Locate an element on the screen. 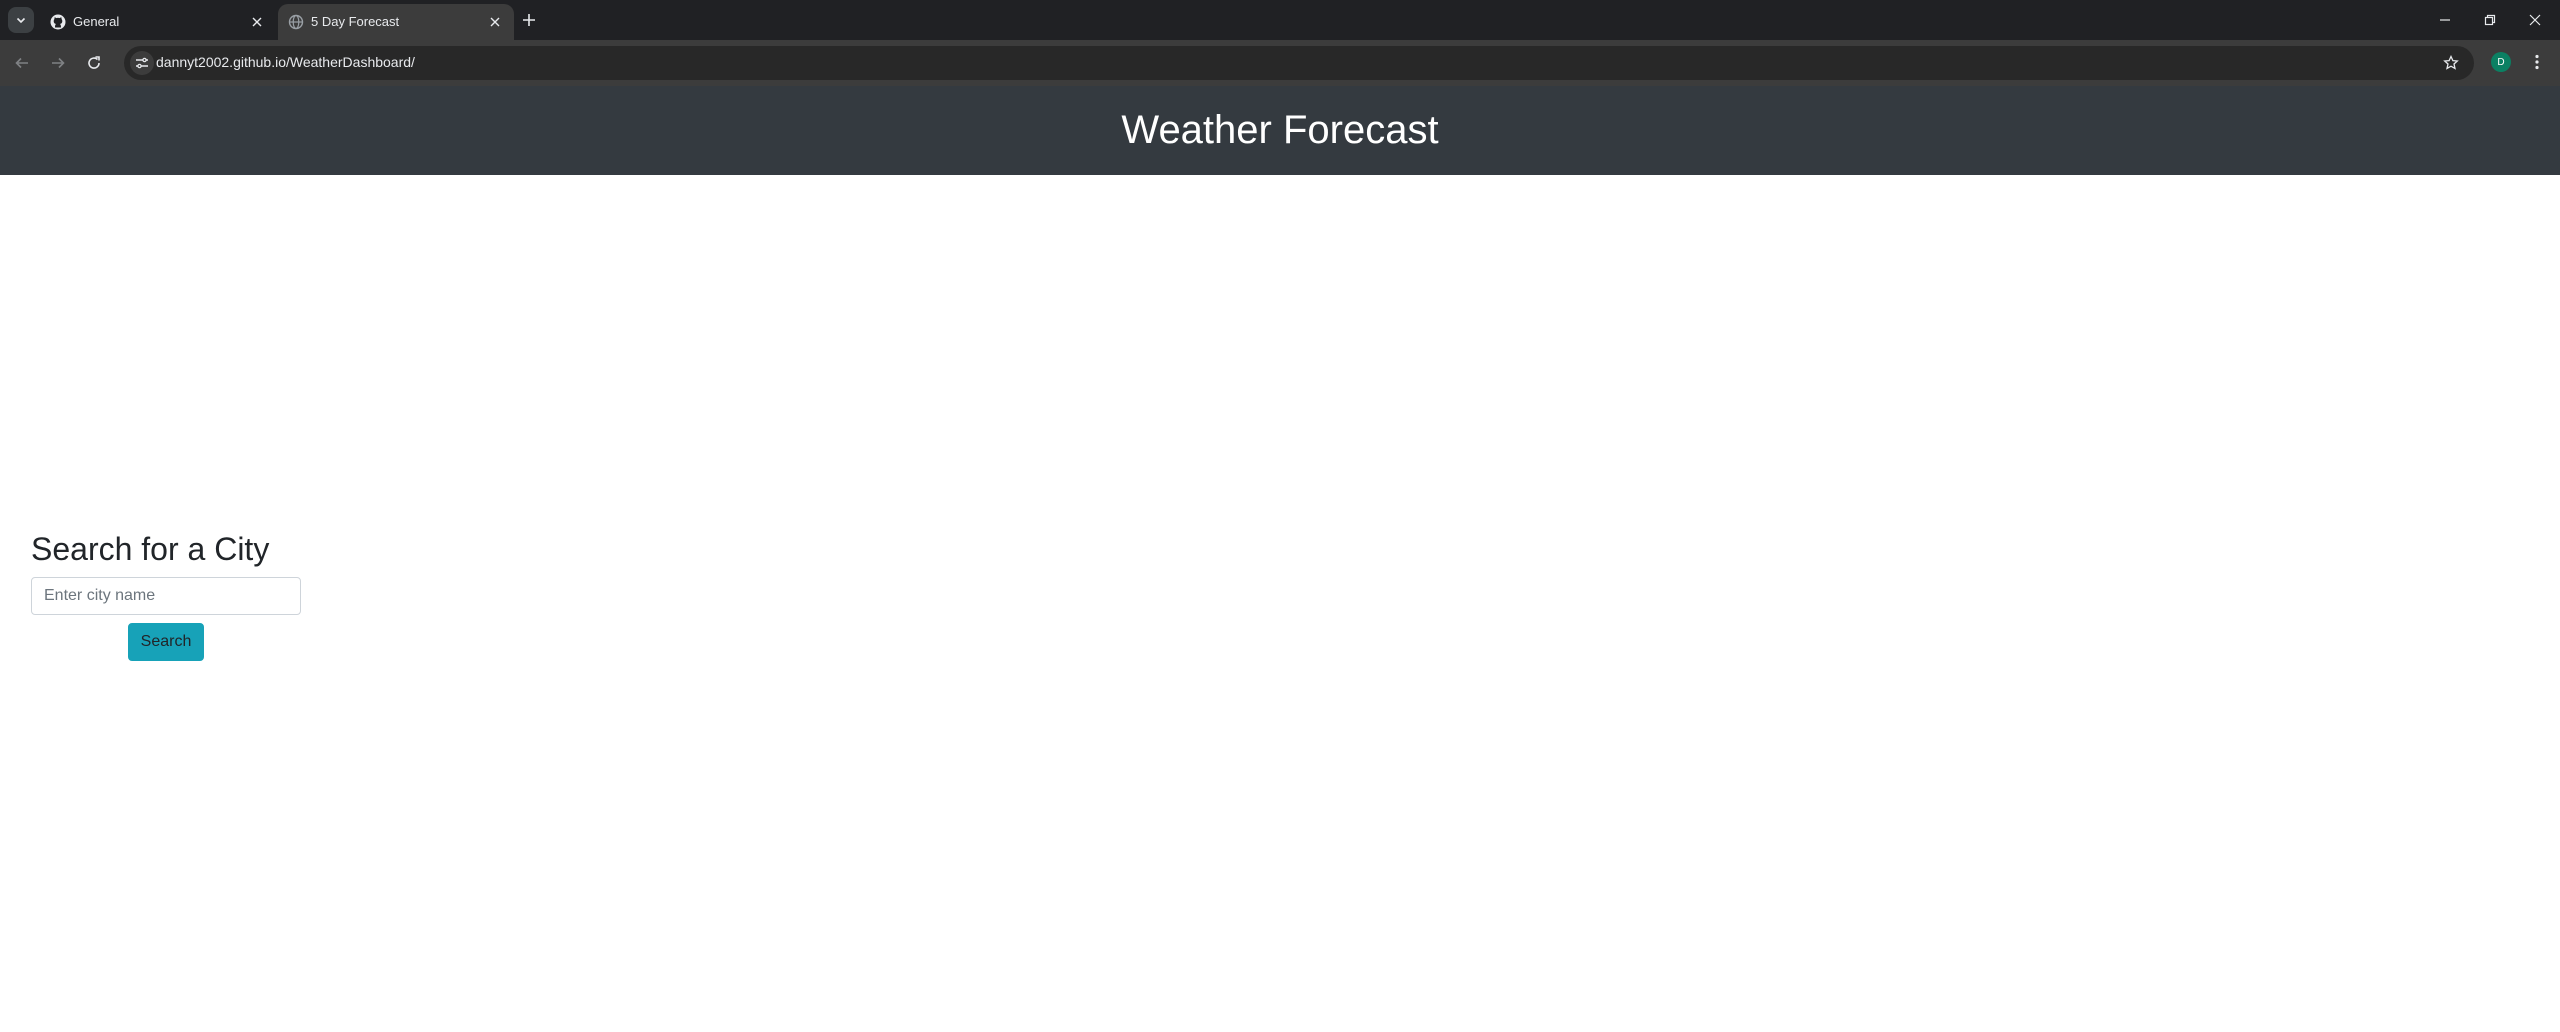 This screenshot has height=1032, width=2560. tab-search-button is located at coordinates (21, 20).